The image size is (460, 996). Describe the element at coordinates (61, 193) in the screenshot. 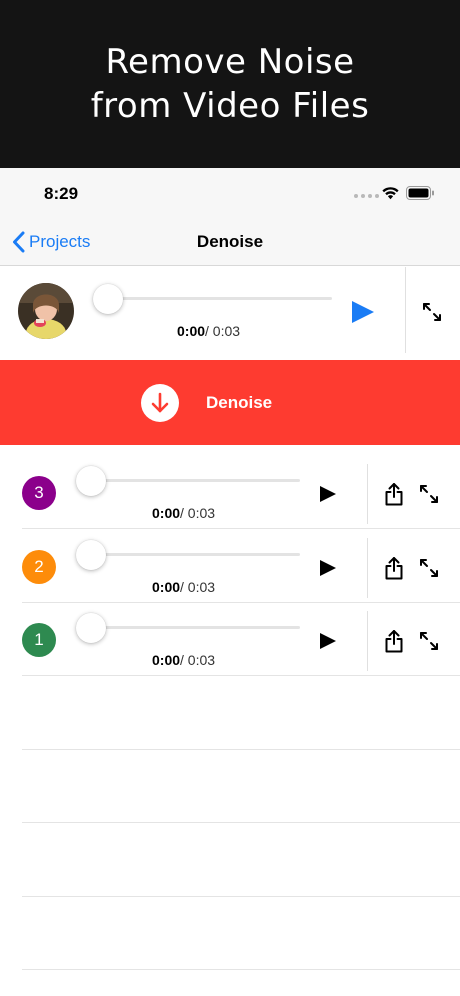

I see `status-time: 8:29` at that location.